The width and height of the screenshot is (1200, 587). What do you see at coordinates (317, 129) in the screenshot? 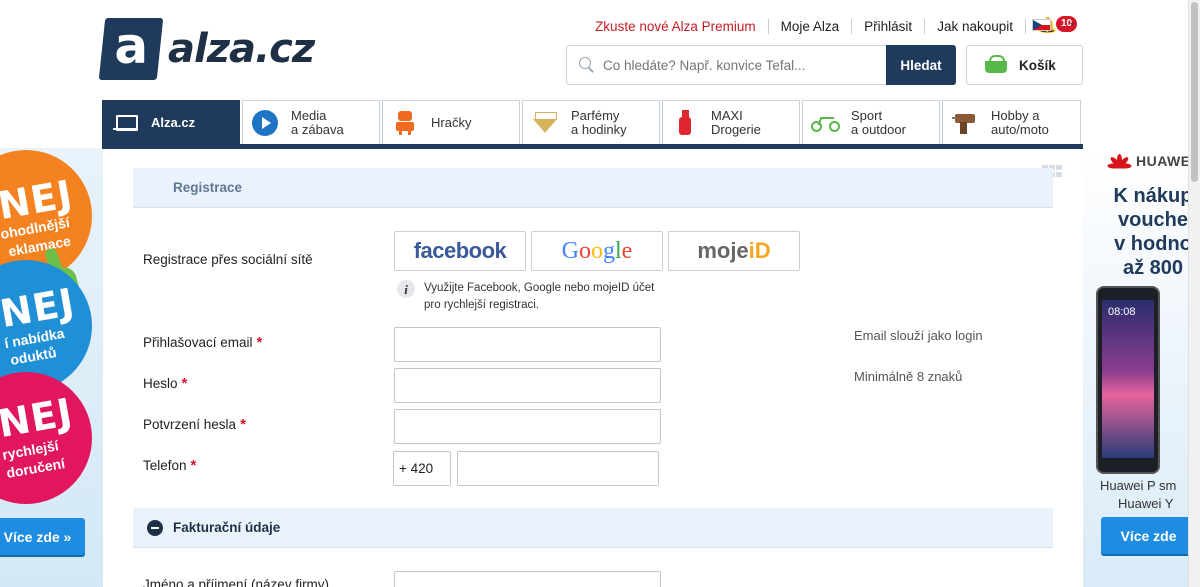
I see `tab-label-2: a zábava` at bounding box center [317, 129].